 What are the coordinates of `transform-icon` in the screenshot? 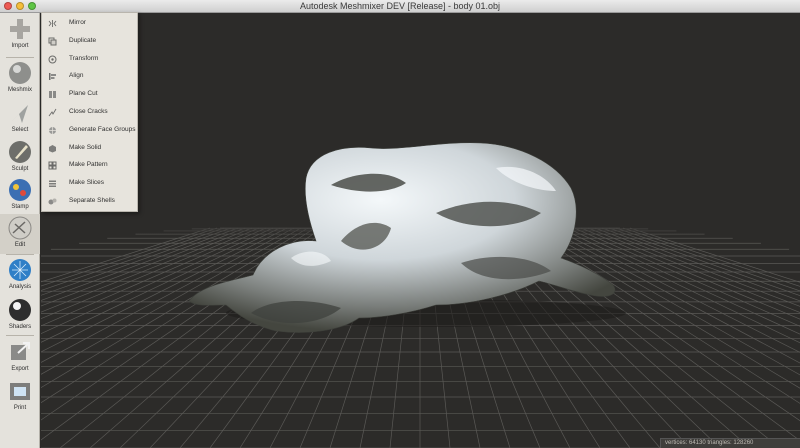 It's located at (52, 59).